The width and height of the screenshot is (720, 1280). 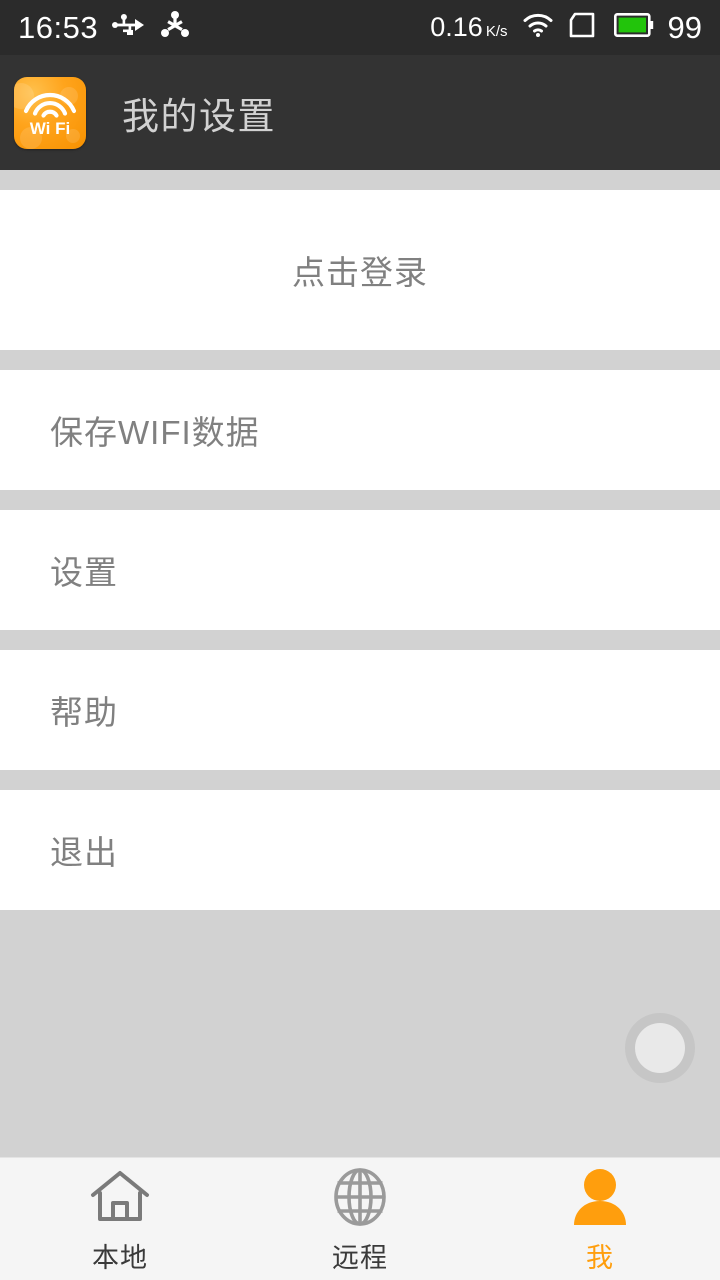 What do you see at coordinates (584, 27) in the screenshot?
I see `sim-card-icon` at bounding box center [584, 27].